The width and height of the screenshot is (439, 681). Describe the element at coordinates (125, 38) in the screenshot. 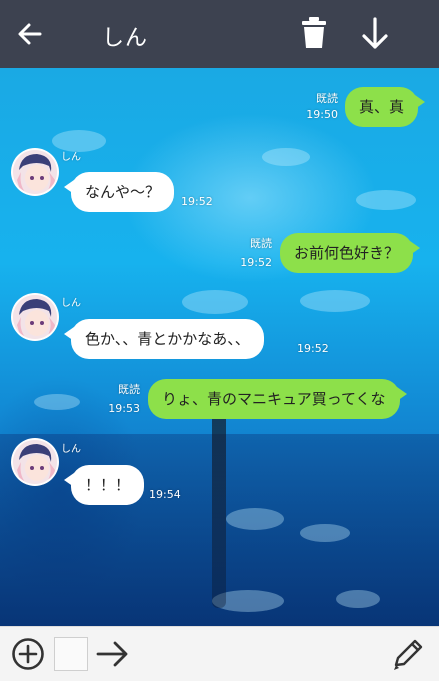

I see `chat-title: しん` at that location.